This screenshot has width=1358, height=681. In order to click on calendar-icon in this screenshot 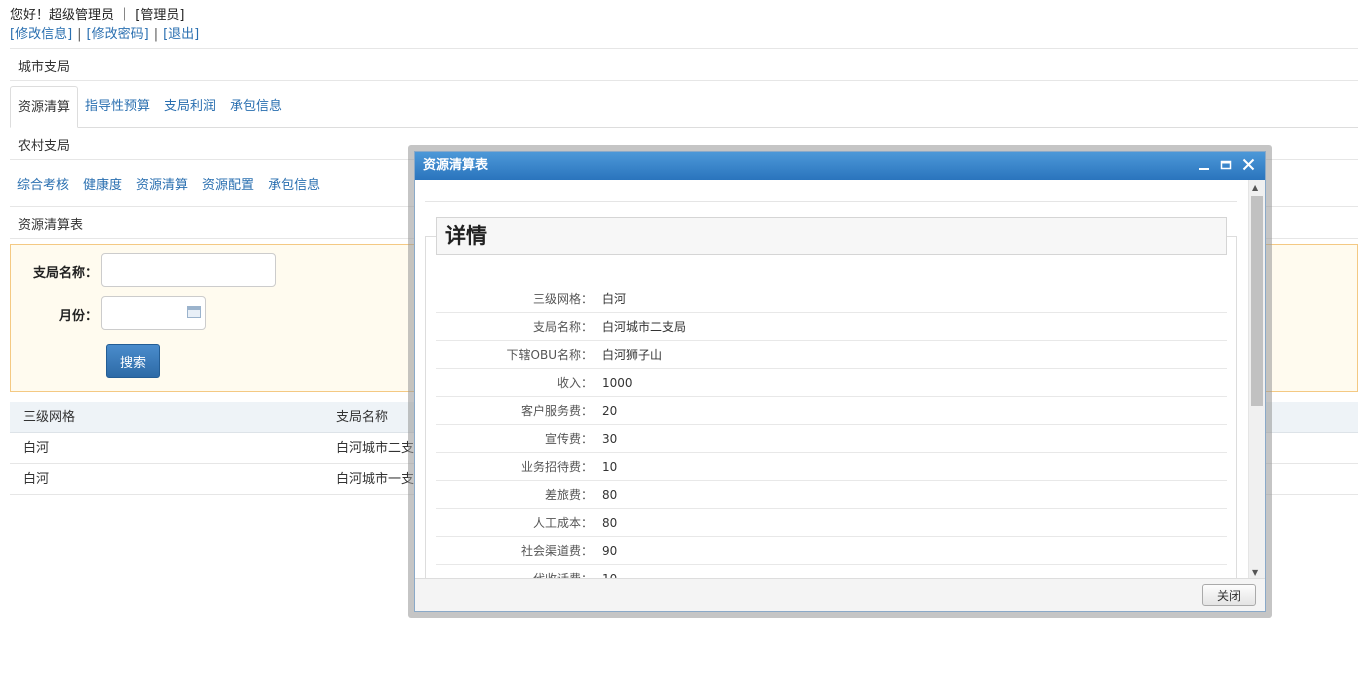, I will do `click(194, 312)`.